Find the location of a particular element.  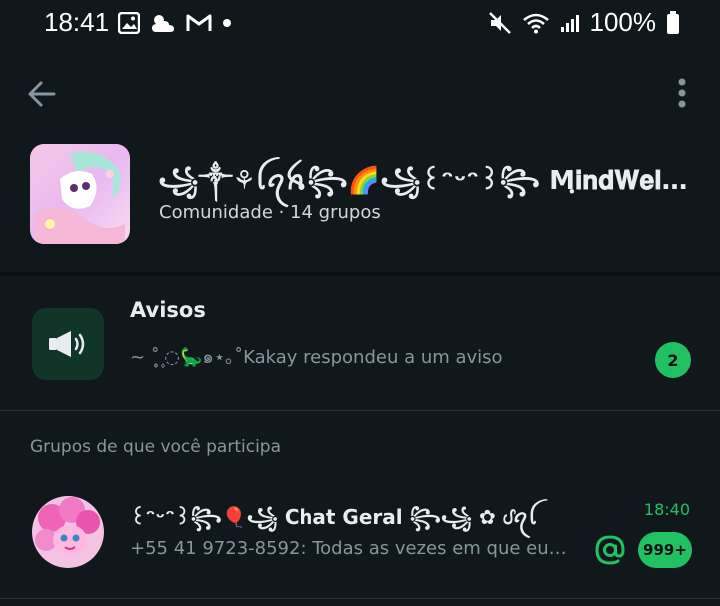

status-bar: 18:41 100% is located at coordinates (360, 24).